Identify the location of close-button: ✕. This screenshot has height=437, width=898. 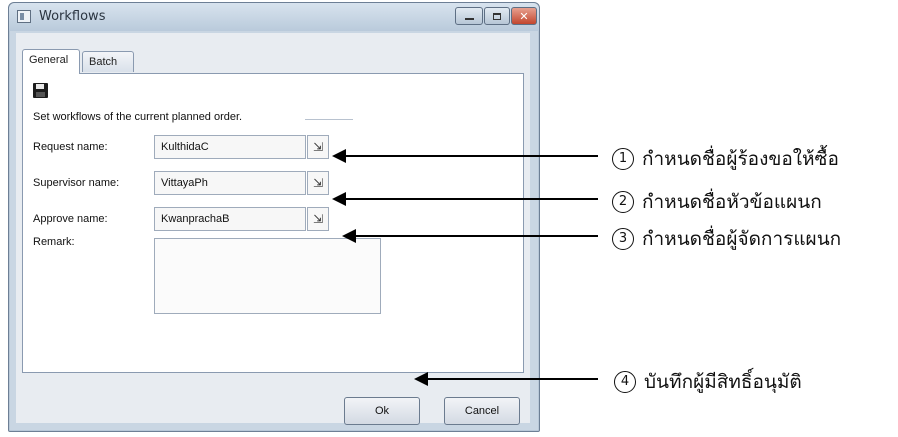
(524, 16).